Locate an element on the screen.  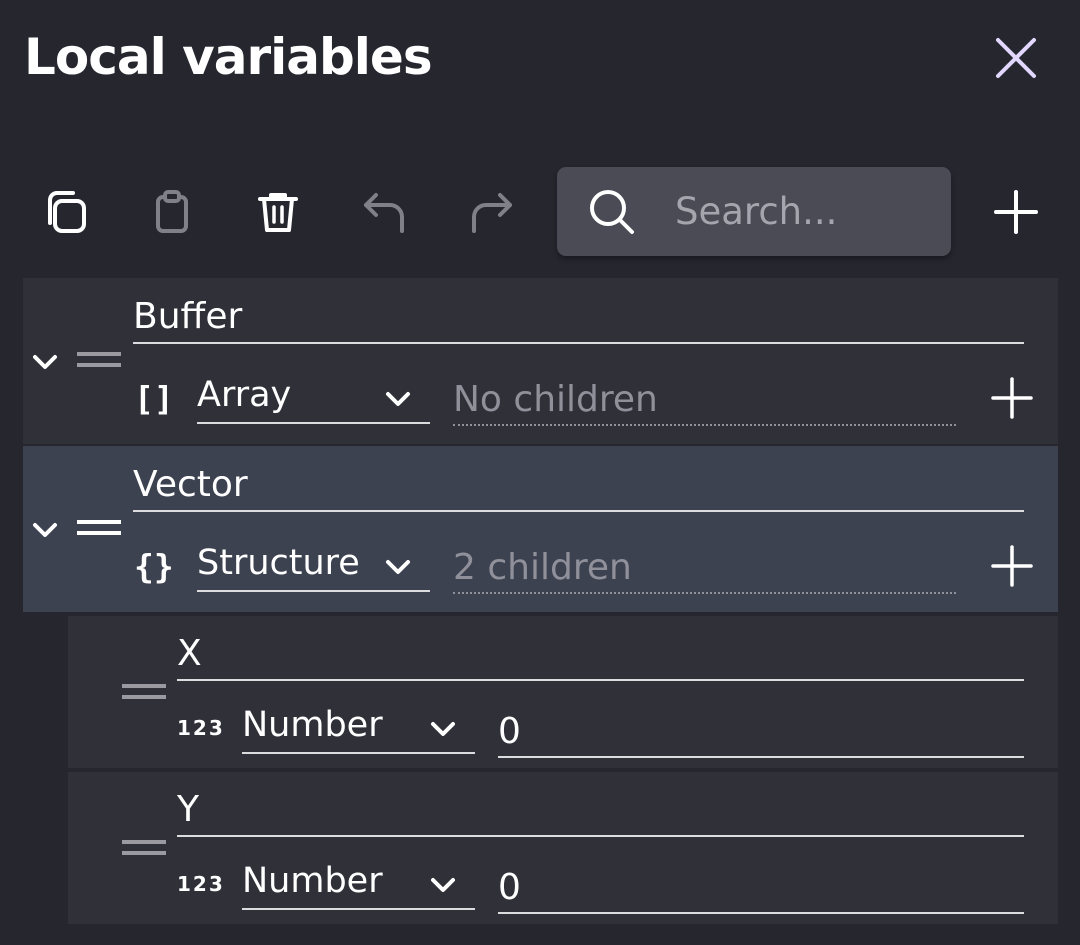
variable-name-field: Buffer is located at coordinates (578, 320).